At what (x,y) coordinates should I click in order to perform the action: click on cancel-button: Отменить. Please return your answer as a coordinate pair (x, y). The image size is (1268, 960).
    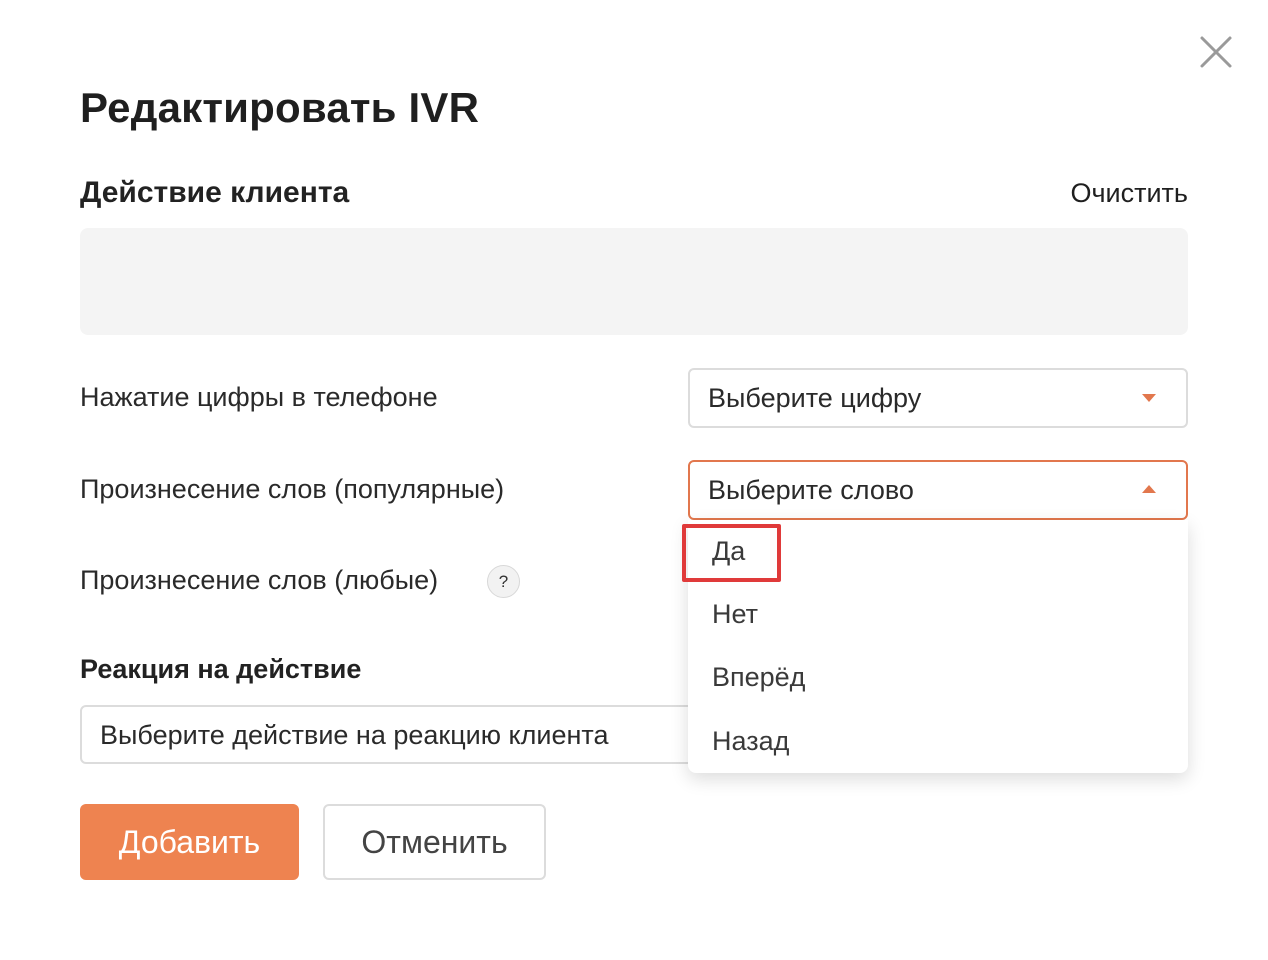
    Looking at the image, I should click on (434, 842).